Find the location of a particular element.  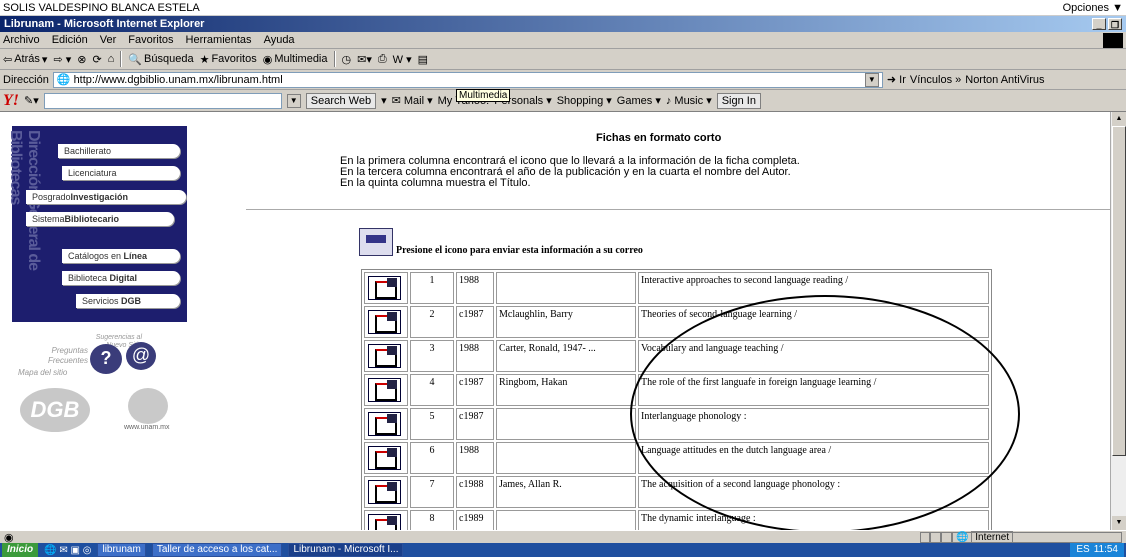

refresh-button: ⟳ is located at coordinates (96, 59).